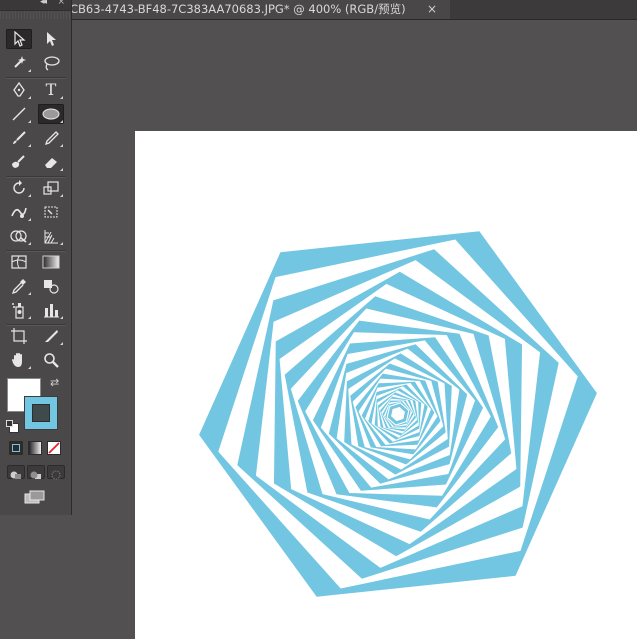 The width and height of the screenshot is (637, 639). Describe the element at coordinates (35, 448) in the screenshot. I see `gradient-mode-button` at that location.